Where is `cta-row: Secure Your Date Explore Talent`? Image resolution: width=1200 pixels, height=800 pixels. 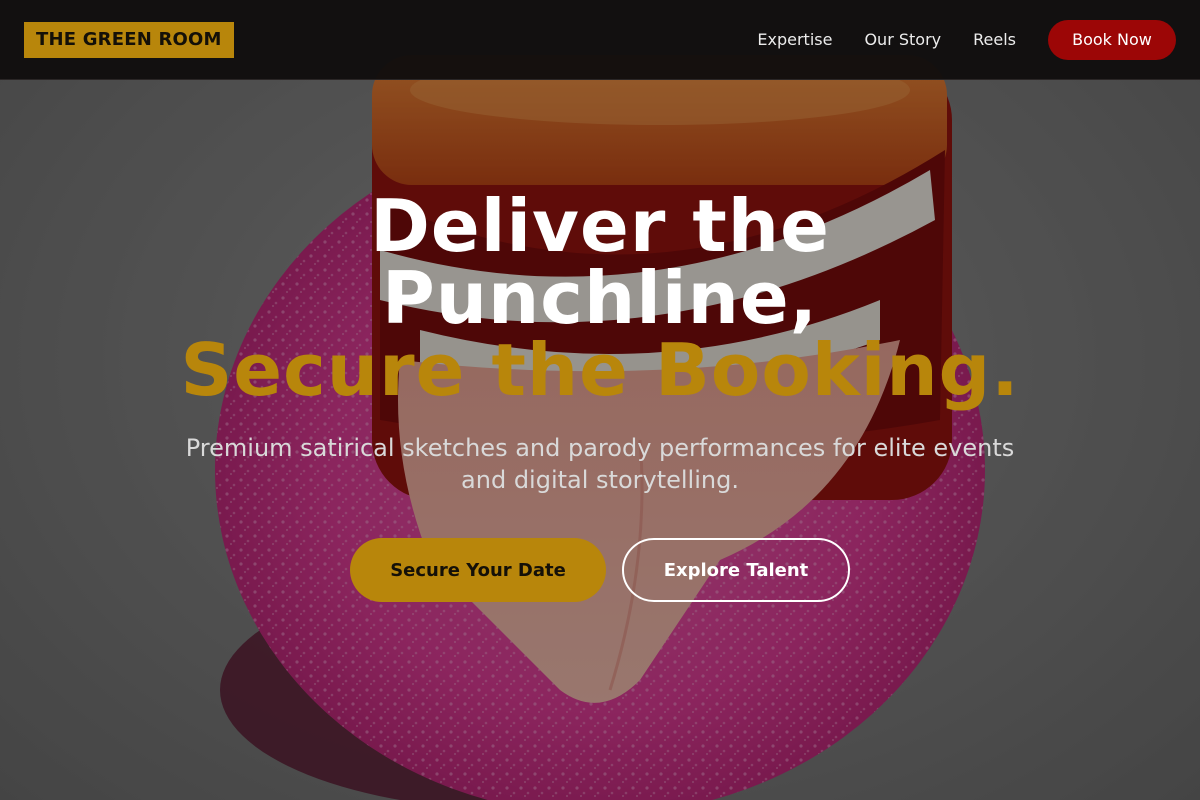 cta-row: Secure Your Date Explore Talent is located at coordinates (600, 570).